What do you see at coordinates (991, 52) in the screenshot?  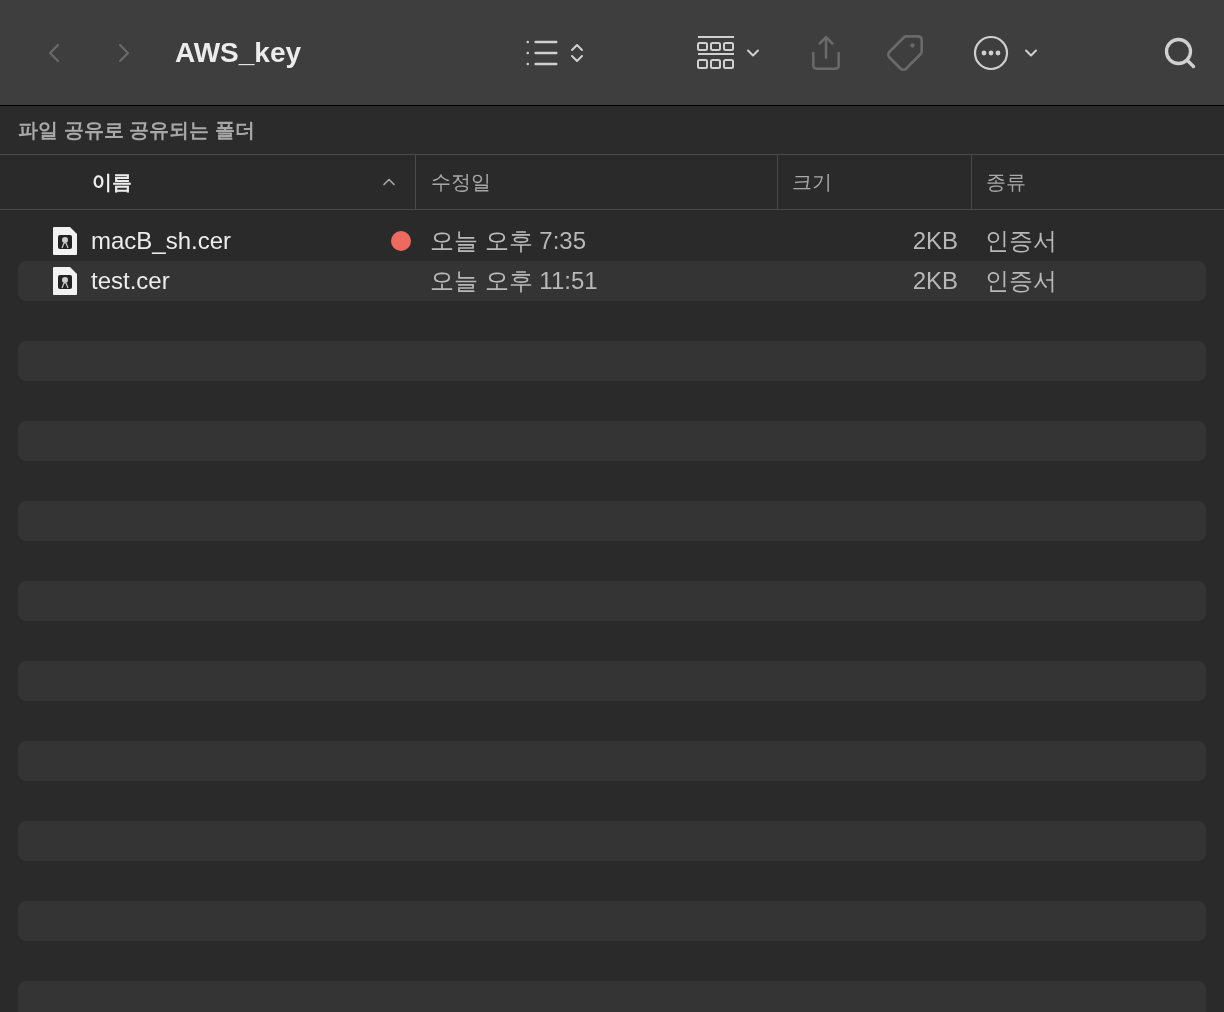 I see `ellipsis-circle-icon` at bounding box center [991, 52].